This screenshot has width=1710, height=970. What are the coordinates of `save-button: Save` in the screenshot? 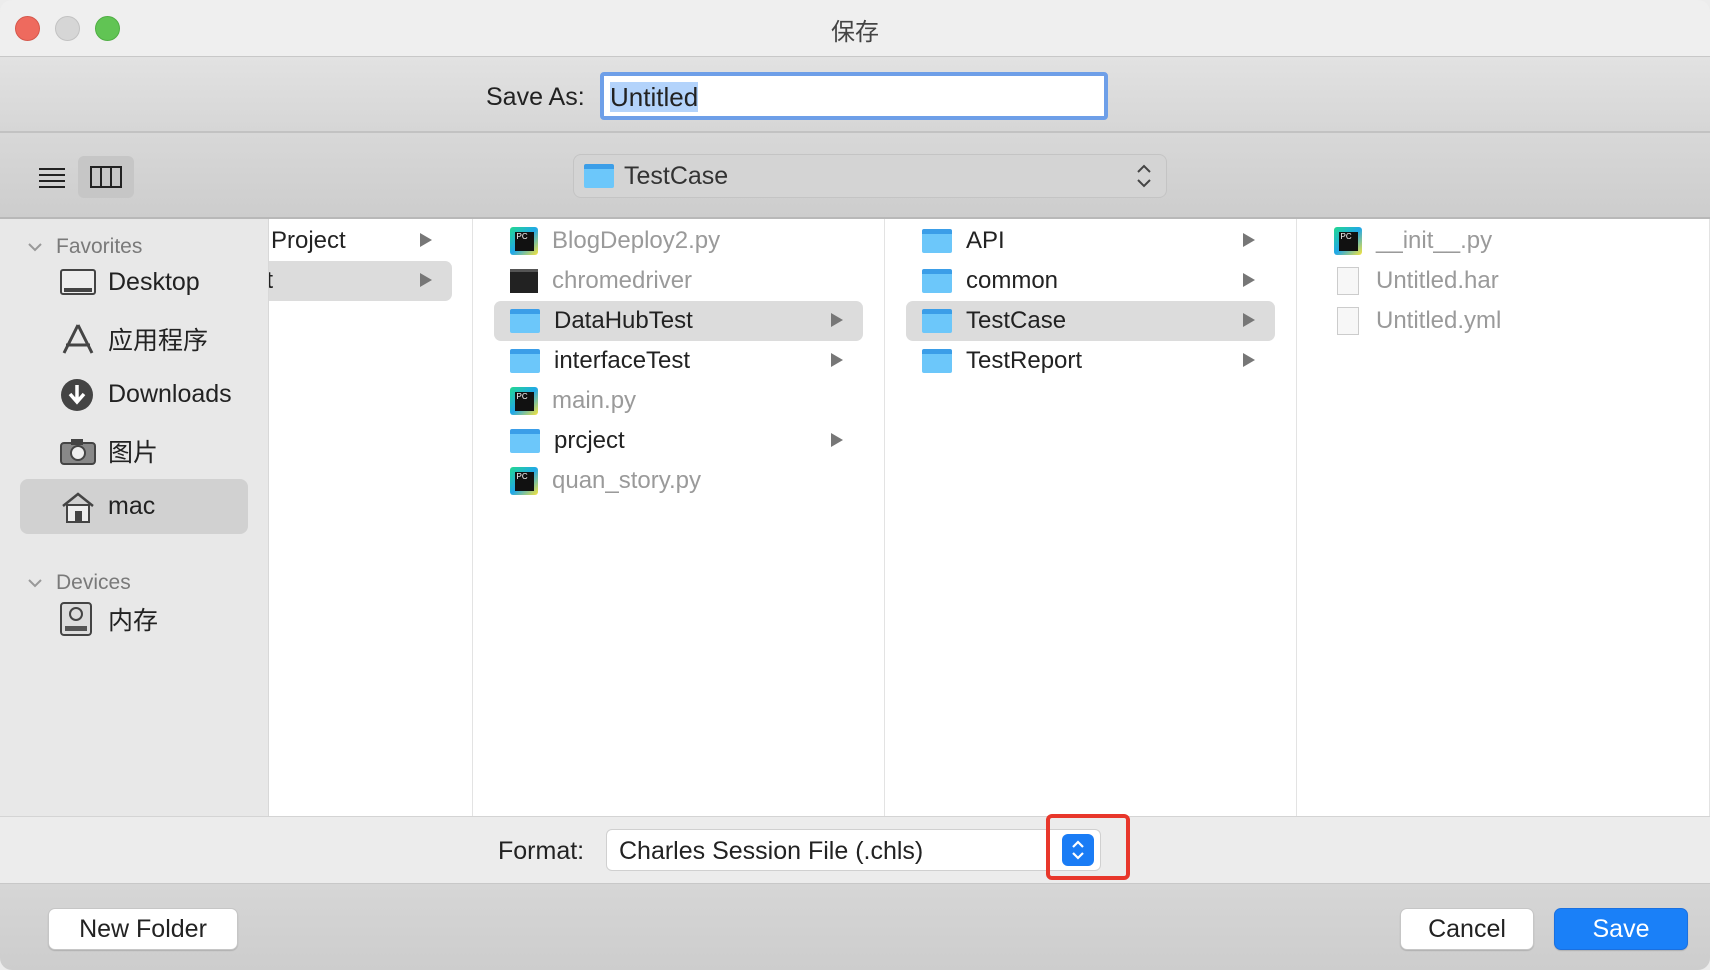 It's located at (1621, 929).